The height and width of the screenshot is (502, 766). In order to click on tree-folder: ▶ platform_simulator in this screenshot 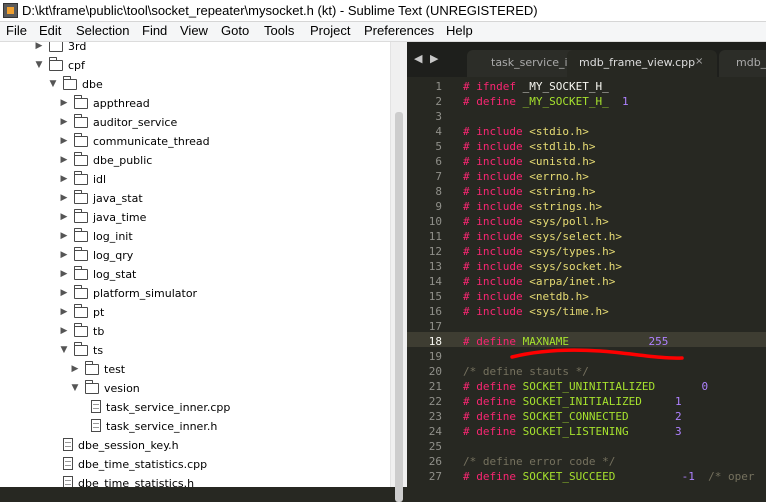, I will do `click(195, 293)`.